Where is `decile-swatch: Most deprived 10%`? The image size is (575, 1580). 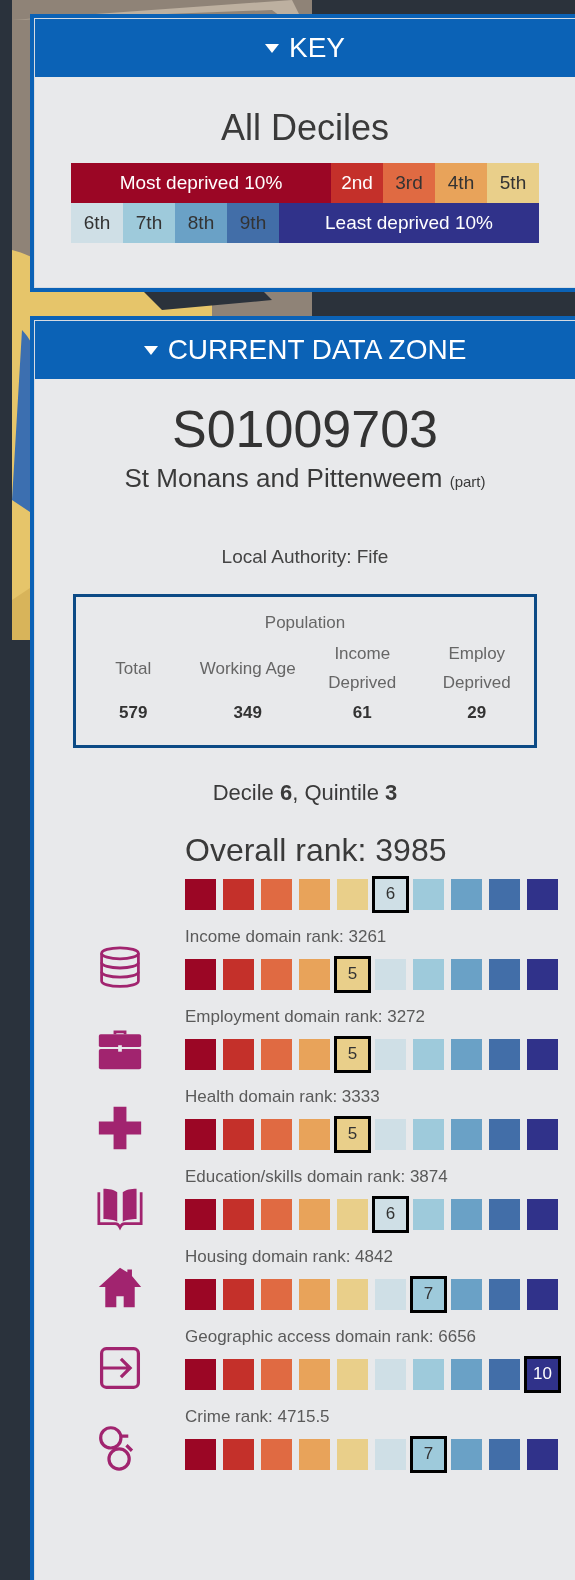
decile-swatch: Most deprived 10% is located at coordinates (201, 183).